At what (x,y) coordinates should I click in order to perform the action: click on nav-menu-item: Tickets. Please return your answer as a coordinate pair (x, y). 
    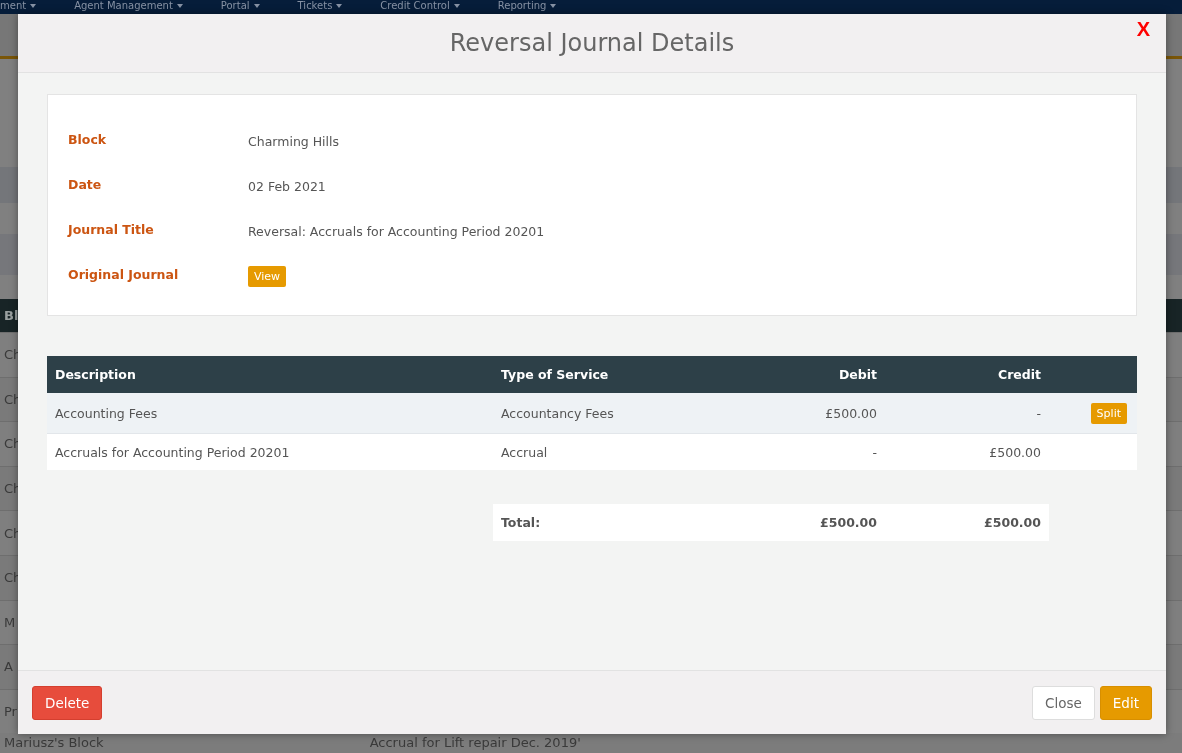
    Looking at the image, I should click on (315, 6).